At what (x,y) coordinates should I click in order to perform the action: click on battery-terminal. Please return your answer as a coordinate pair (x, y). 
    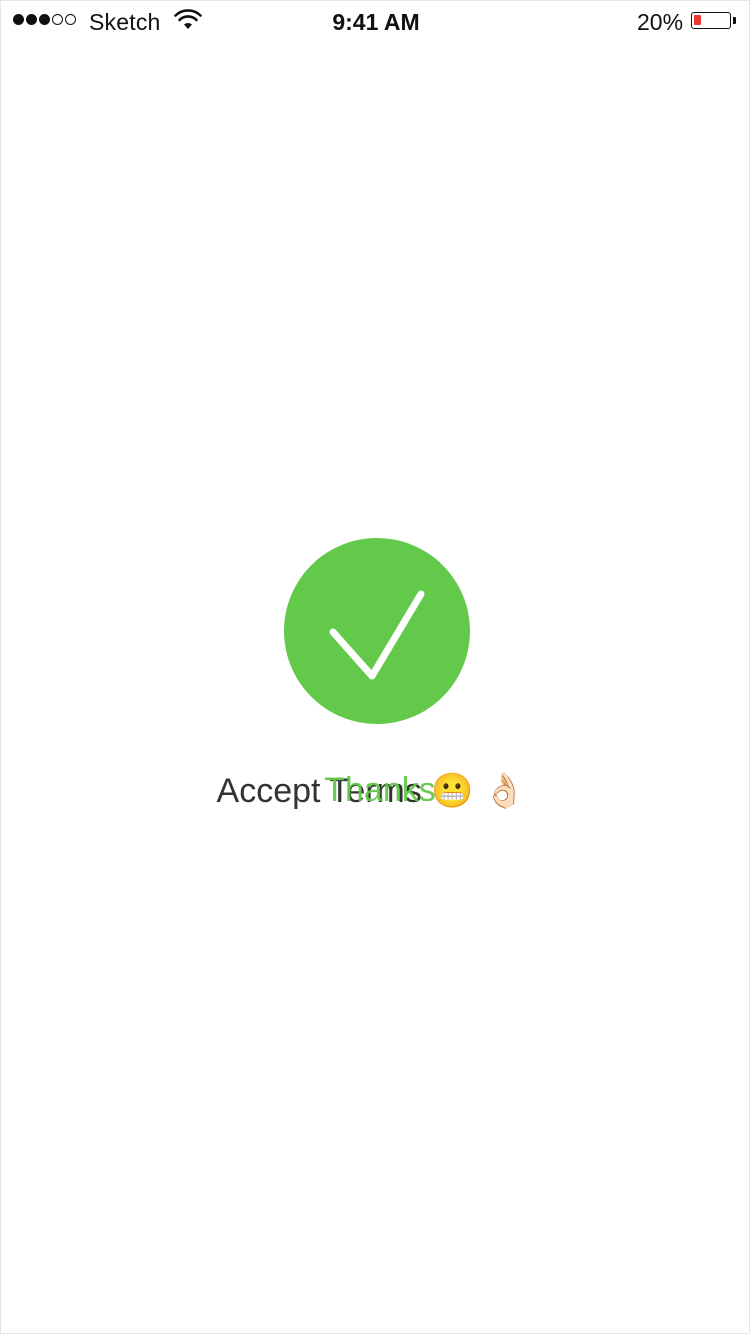
    Looking at the image, I should click on (734, 20).